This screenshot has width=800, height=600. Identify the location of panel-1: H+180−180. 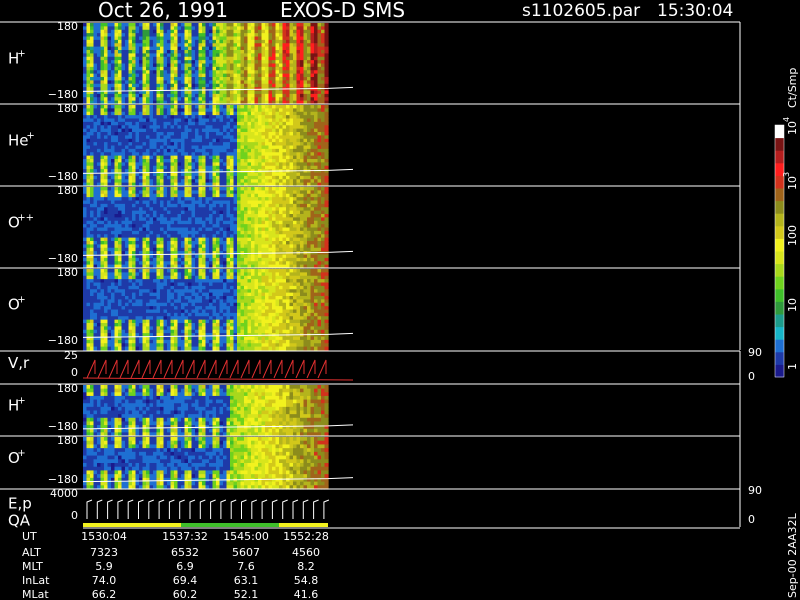
(370, 62).